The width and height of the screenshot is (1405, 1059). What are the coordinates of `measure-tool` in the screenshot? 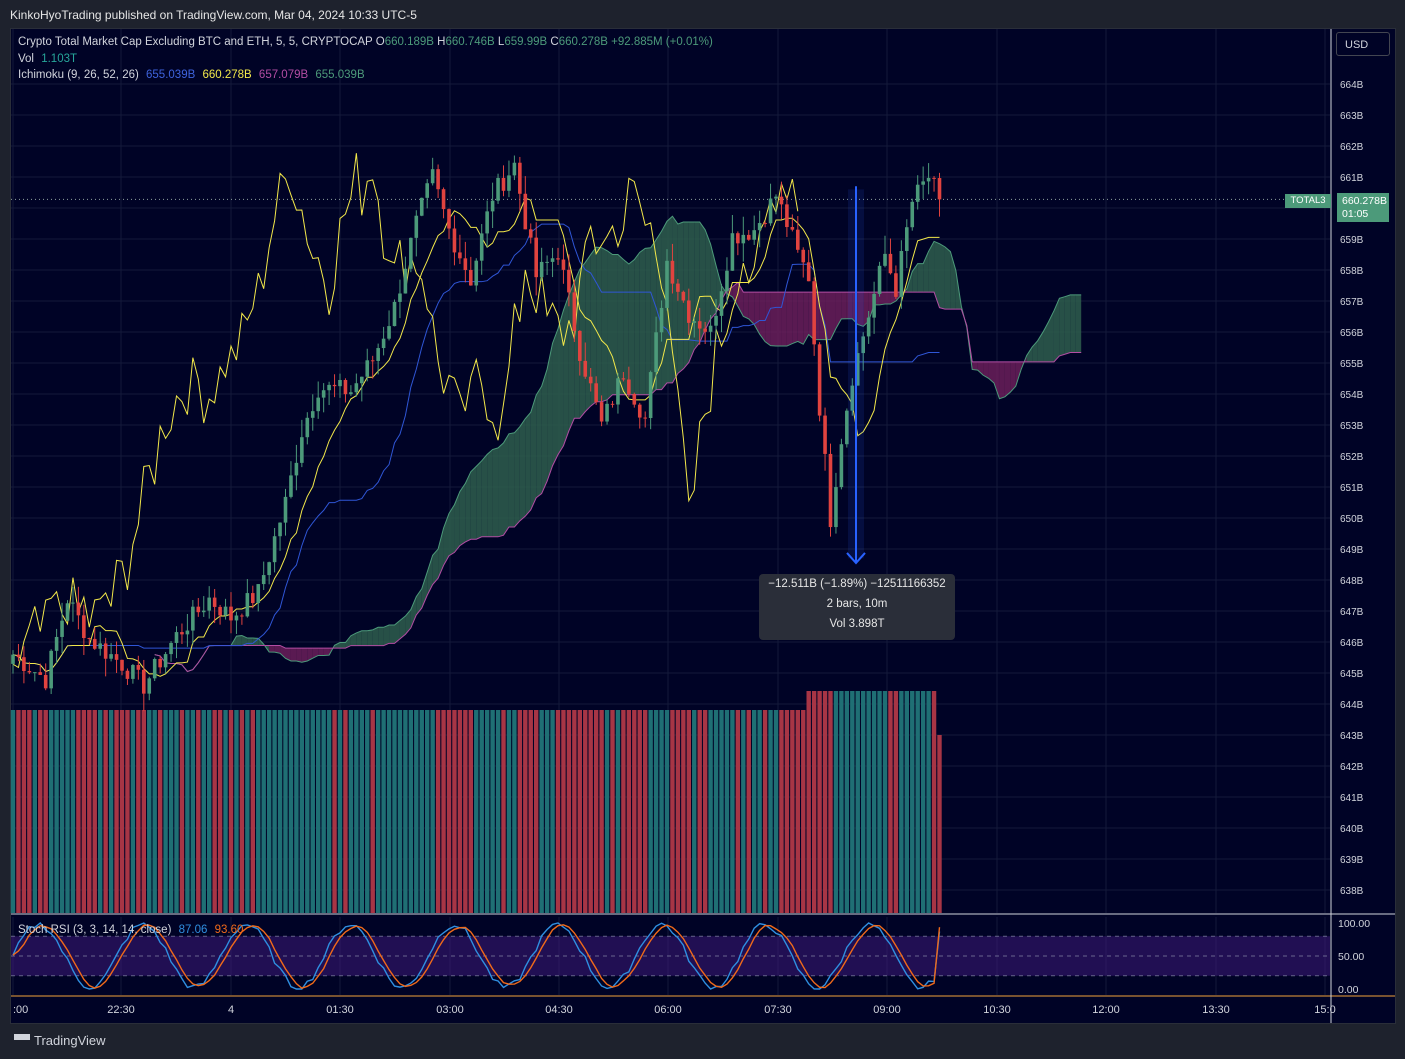 It's located at (856, 375).